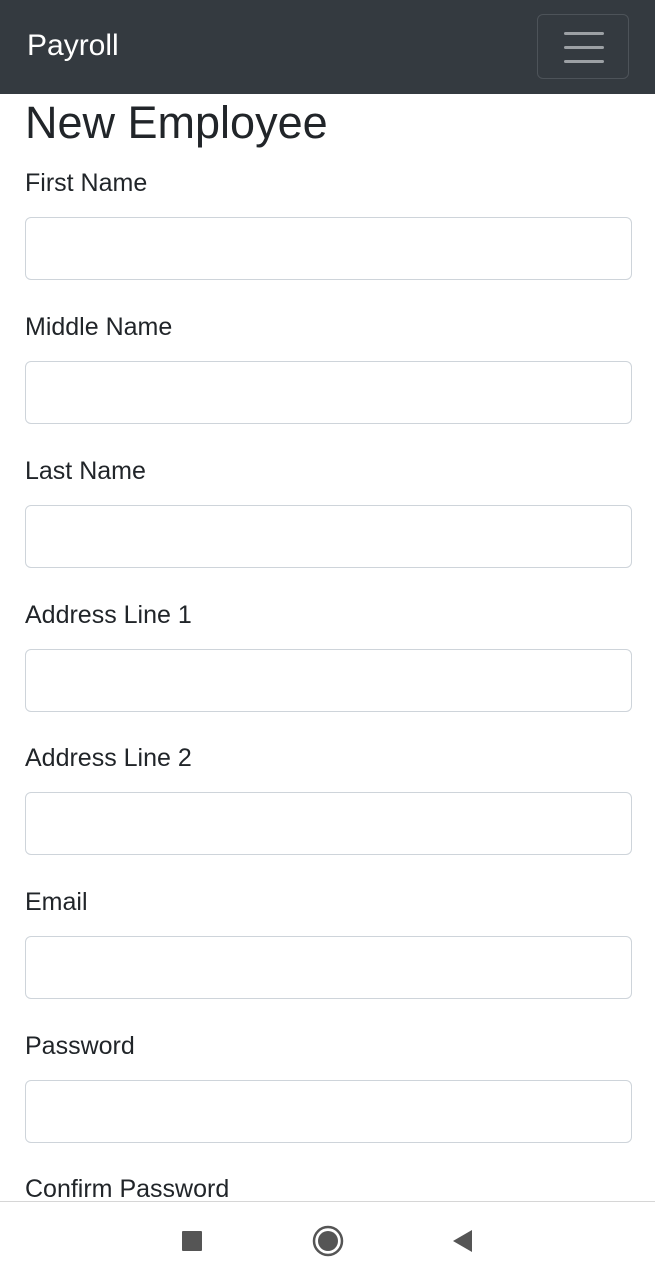 The image size is (655, 1280). Describe the element at coordinates (328, 248) in the screenshot. I see `first-name-input` at that location.